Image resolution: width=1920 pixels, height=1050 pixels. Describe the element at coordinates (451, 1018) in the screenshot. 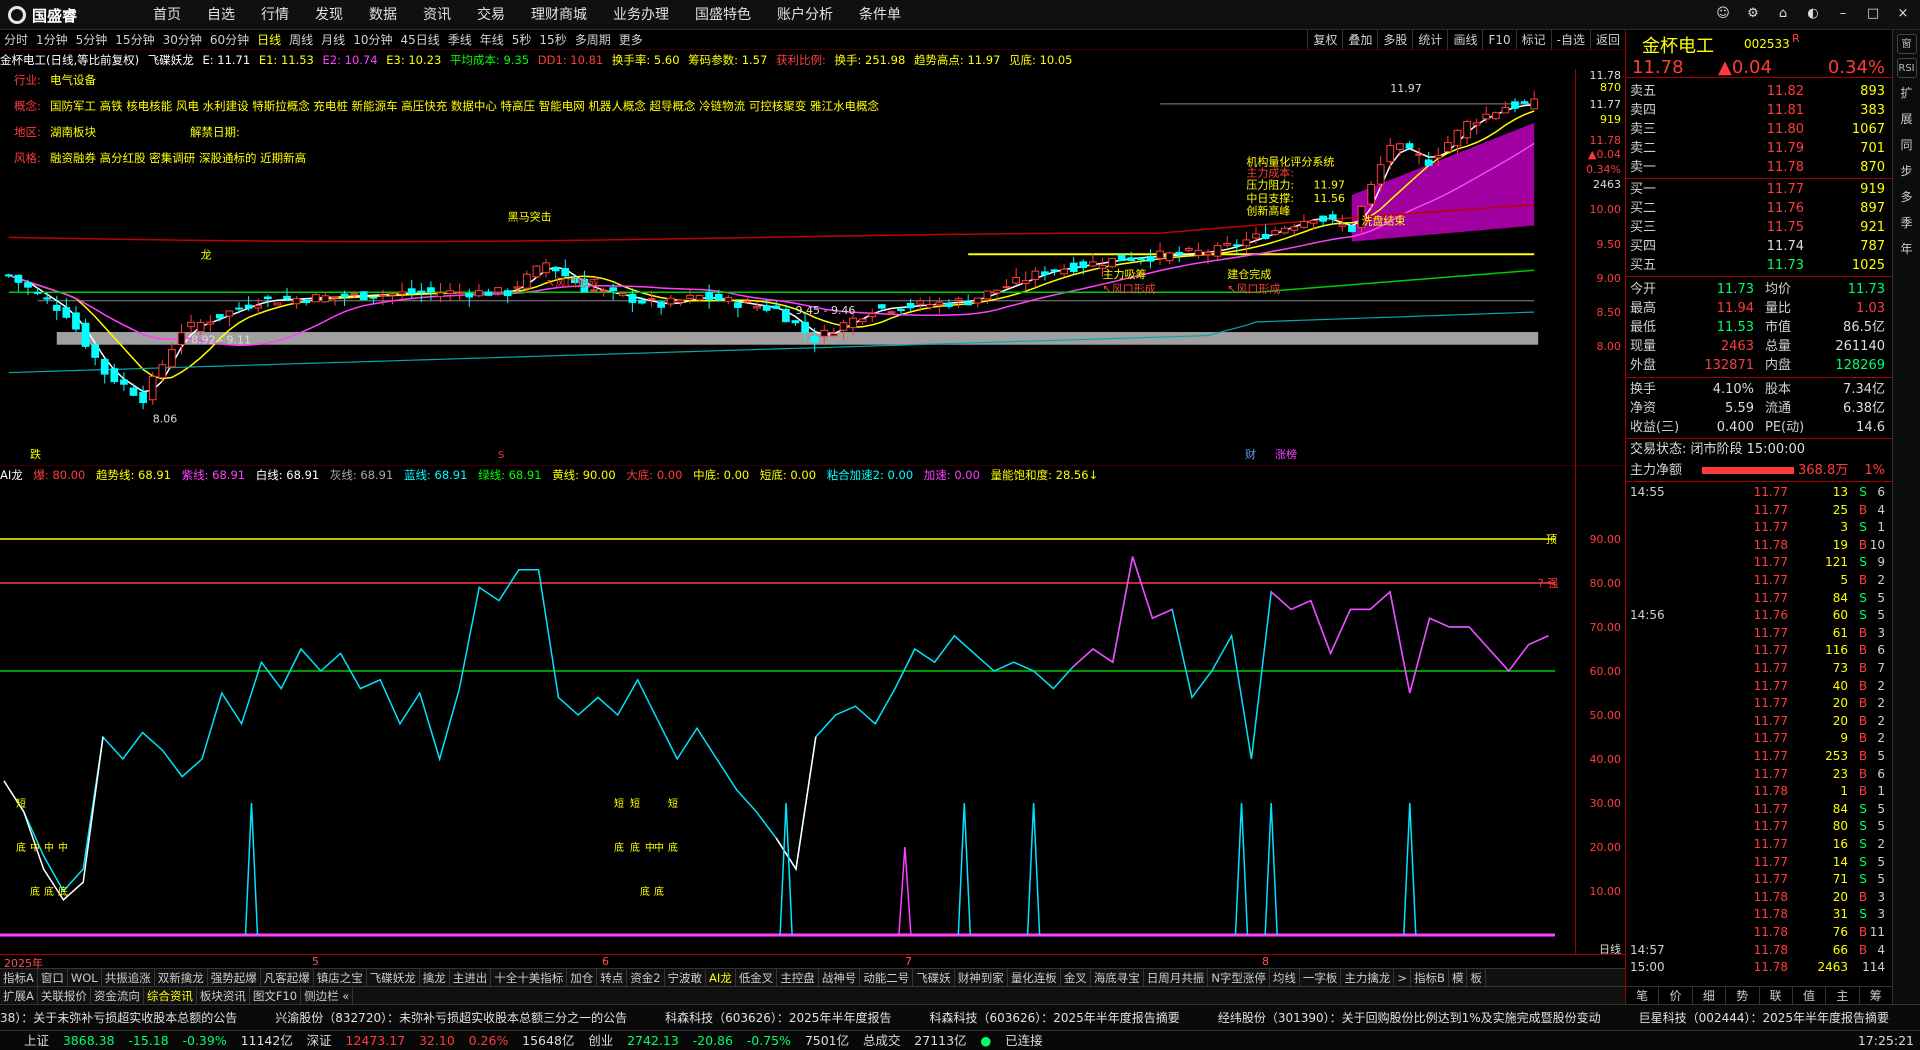

I see `news-item: 兴渝股份（832720）：未弥补亏损超实收股本总额三分之一的公告` at that location.